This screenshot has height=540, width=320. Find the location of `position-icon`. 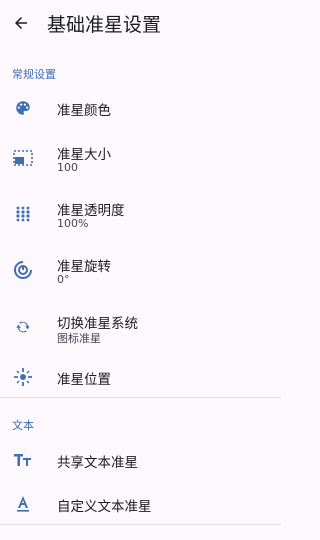

position-icon is located at coordinates (23, 377).